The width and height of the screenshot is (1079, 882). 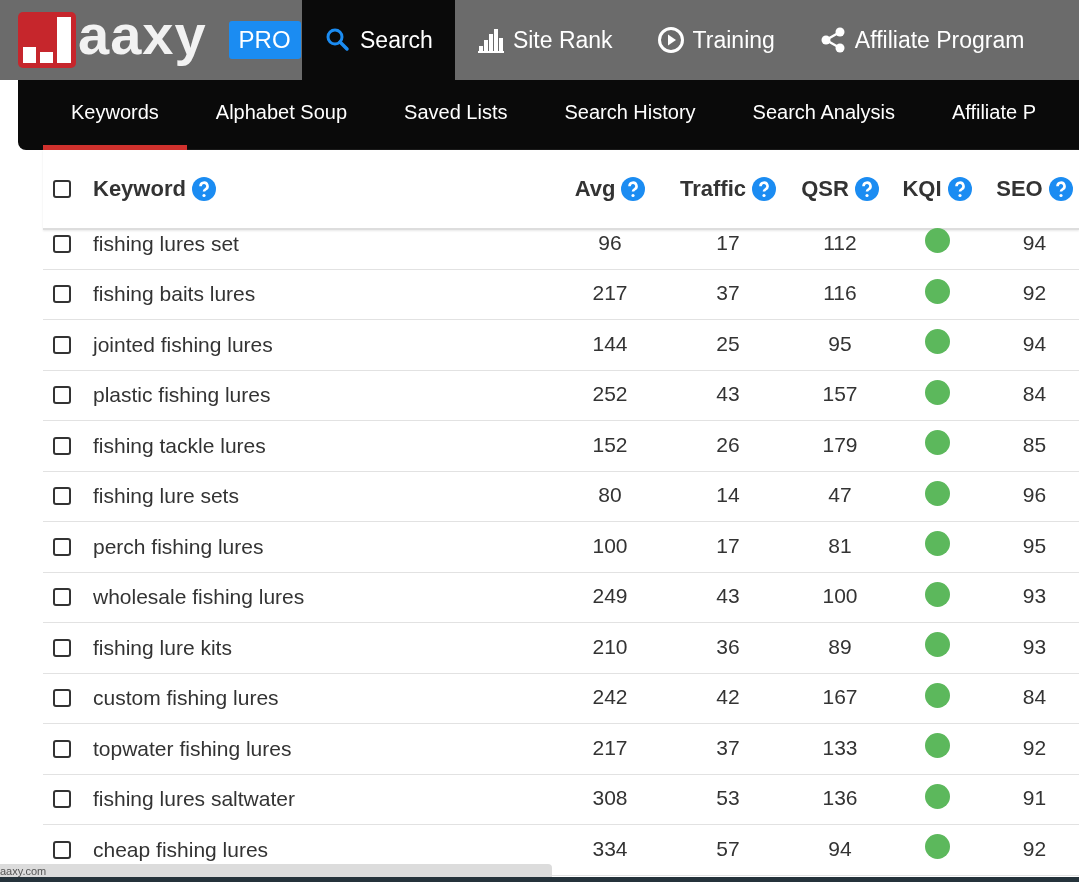 I want to click on table-cell: 136, so click(x=840, y=798).